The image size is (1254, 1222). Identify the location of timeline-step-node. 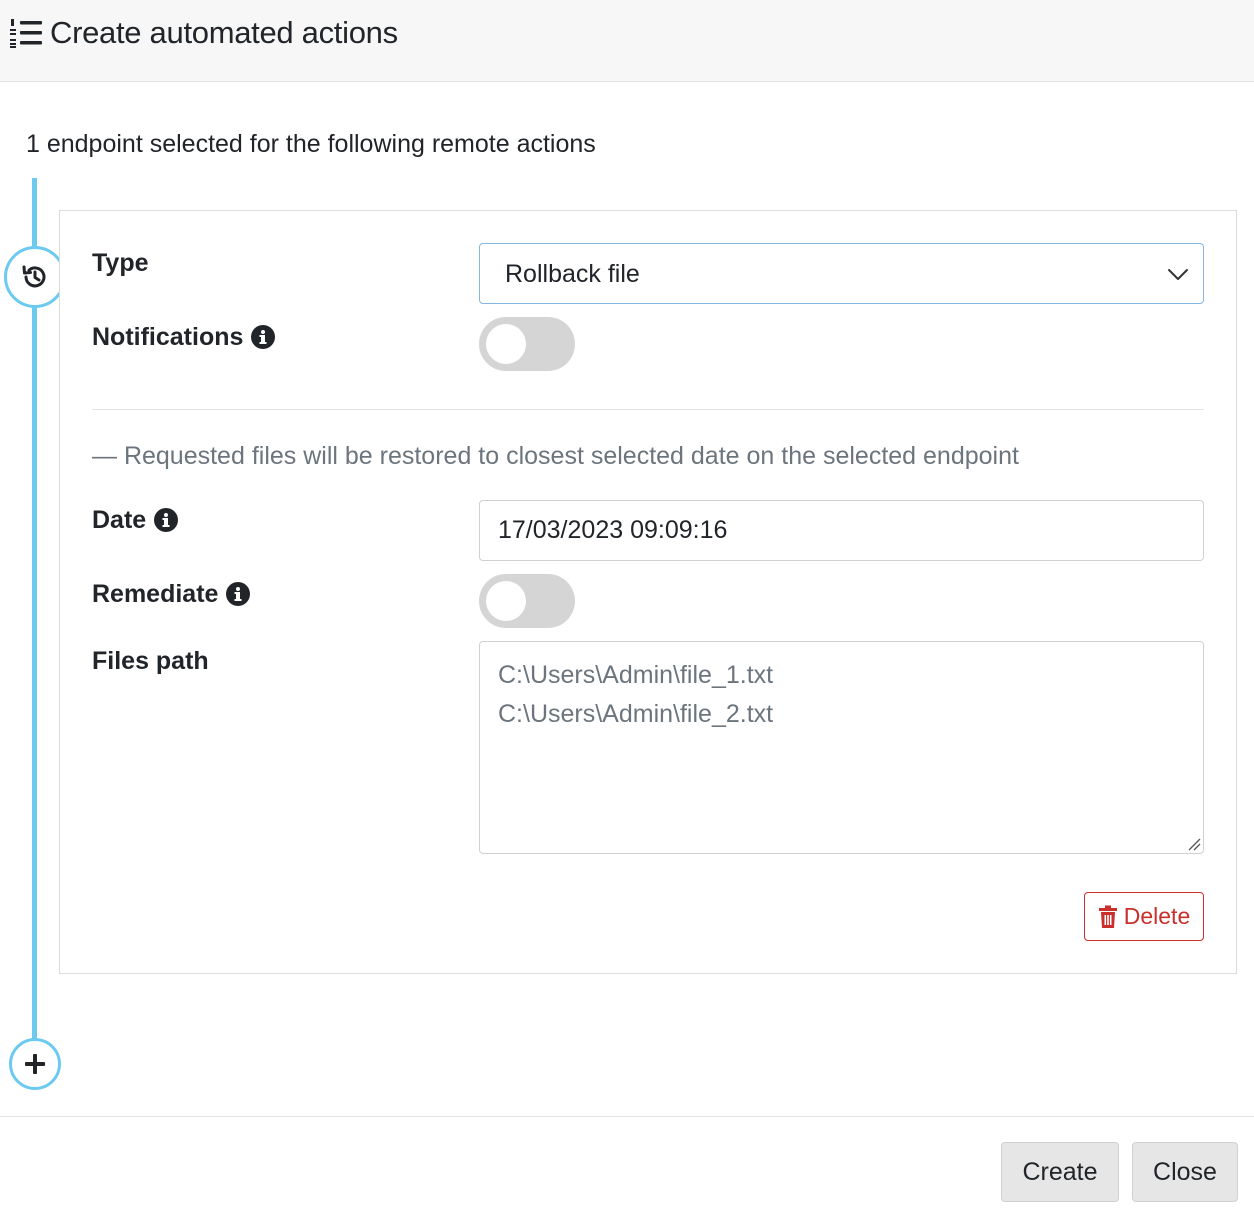
(35, 277).